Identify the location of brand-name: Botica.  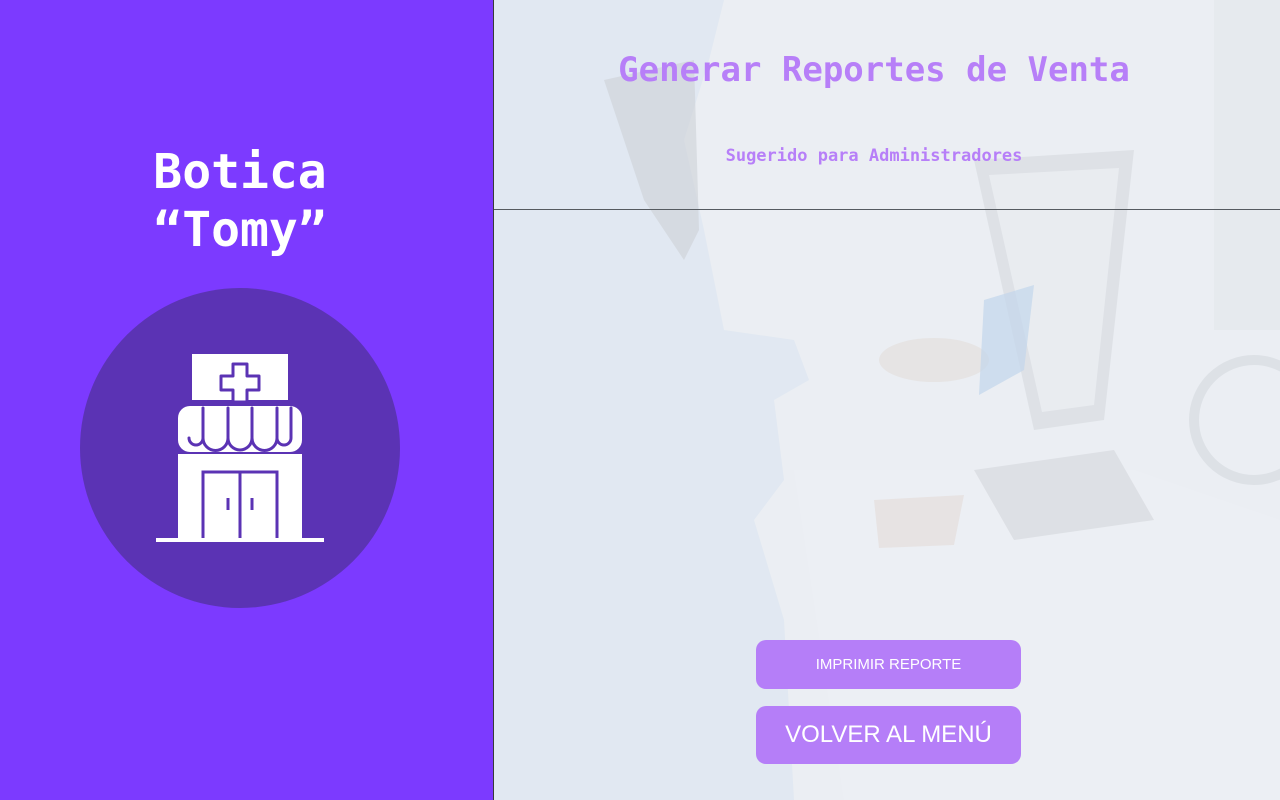
(240, 172).